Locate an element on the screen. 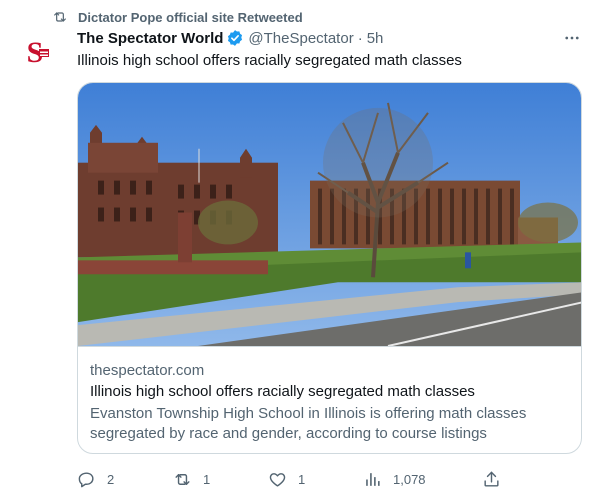 The width and height of the screenshot is (598, 500). view-count: 1,078 is located at coordinates (409, 479).